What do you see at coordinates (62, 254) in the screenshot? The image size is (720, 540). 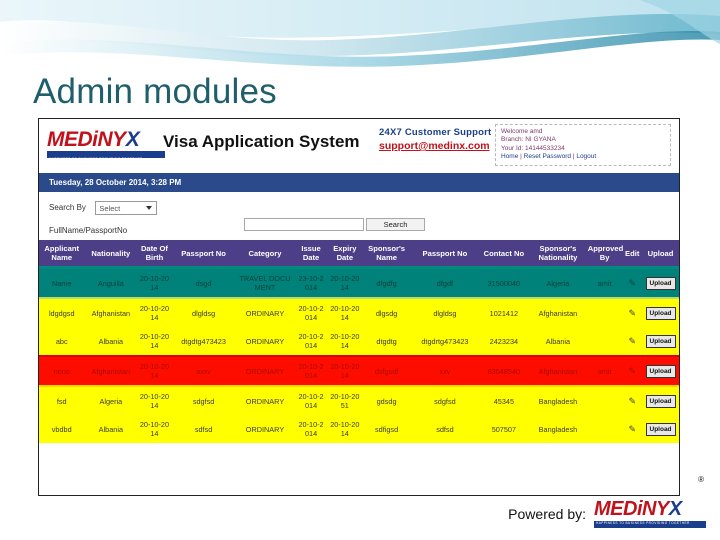 I see `column-applicant-name: Applicant Name` at bounding box center [62, 254].